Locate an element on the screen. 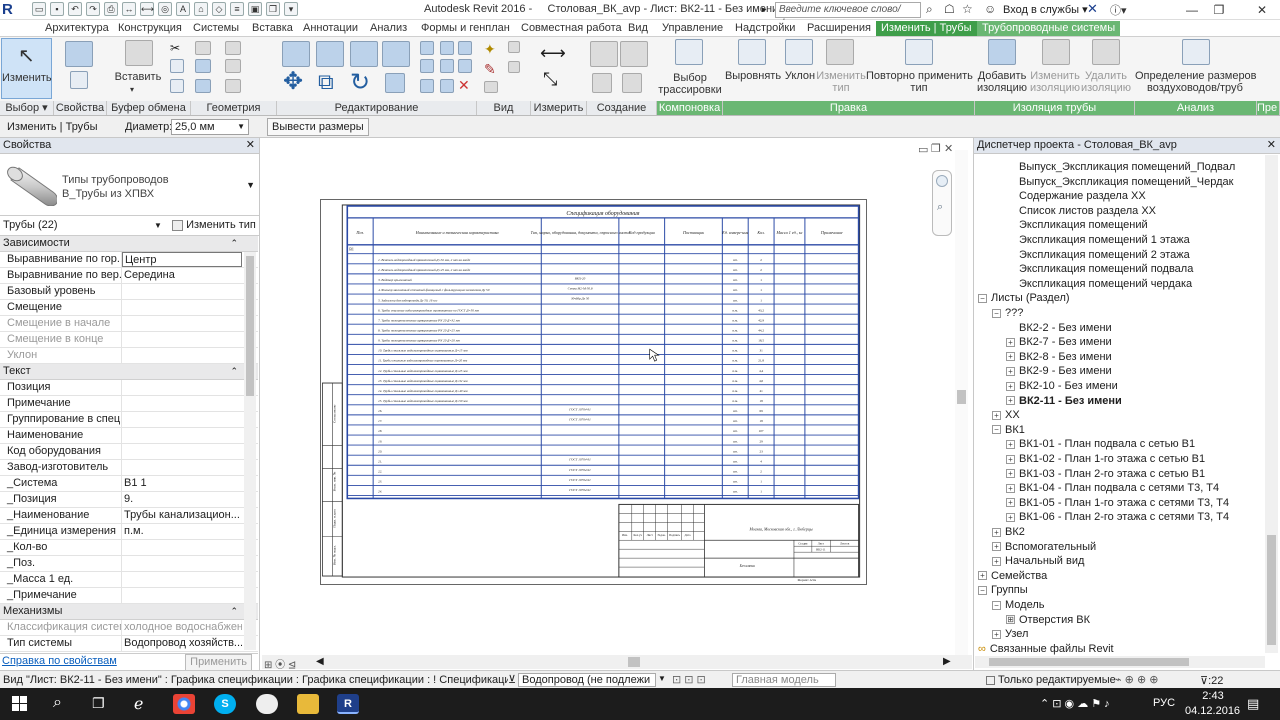  reapply-type-icon is located at coordinates (919, 52).